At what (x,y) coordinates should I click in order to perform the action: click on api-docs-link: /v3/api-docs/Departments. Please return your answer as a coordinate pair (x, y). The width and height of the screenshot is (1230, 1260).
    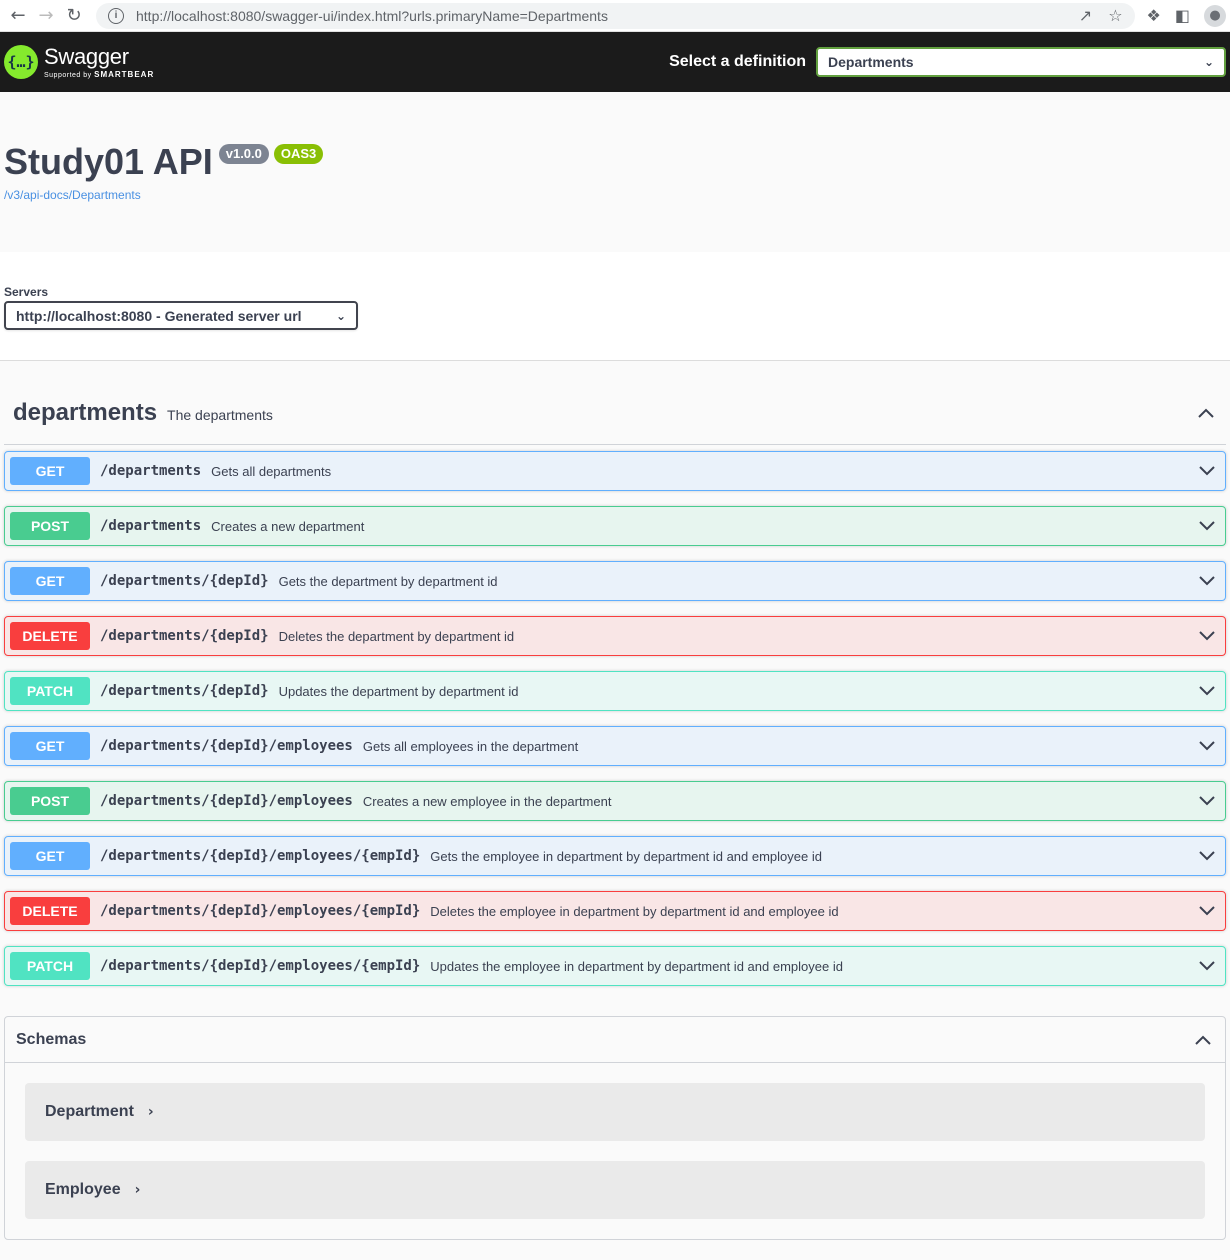
    Looking at the image, I should click on (615, 195).